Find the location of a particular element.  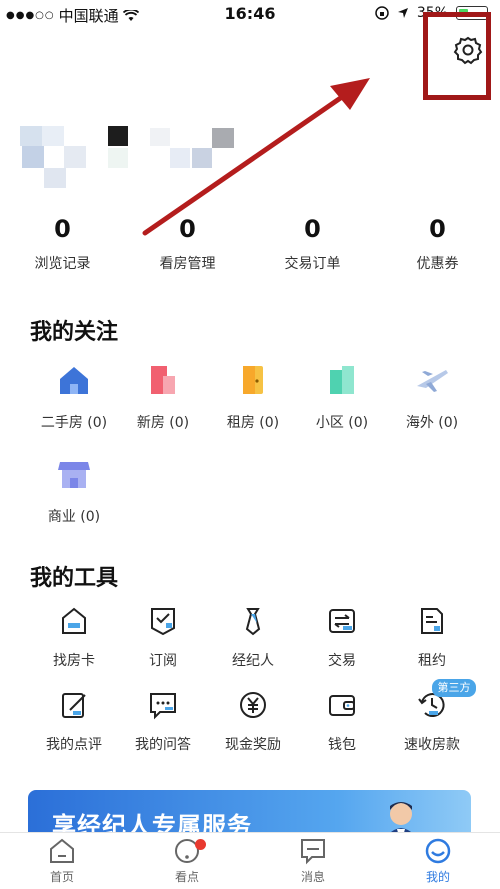

cash-icon is located at coordinates (253, 705).